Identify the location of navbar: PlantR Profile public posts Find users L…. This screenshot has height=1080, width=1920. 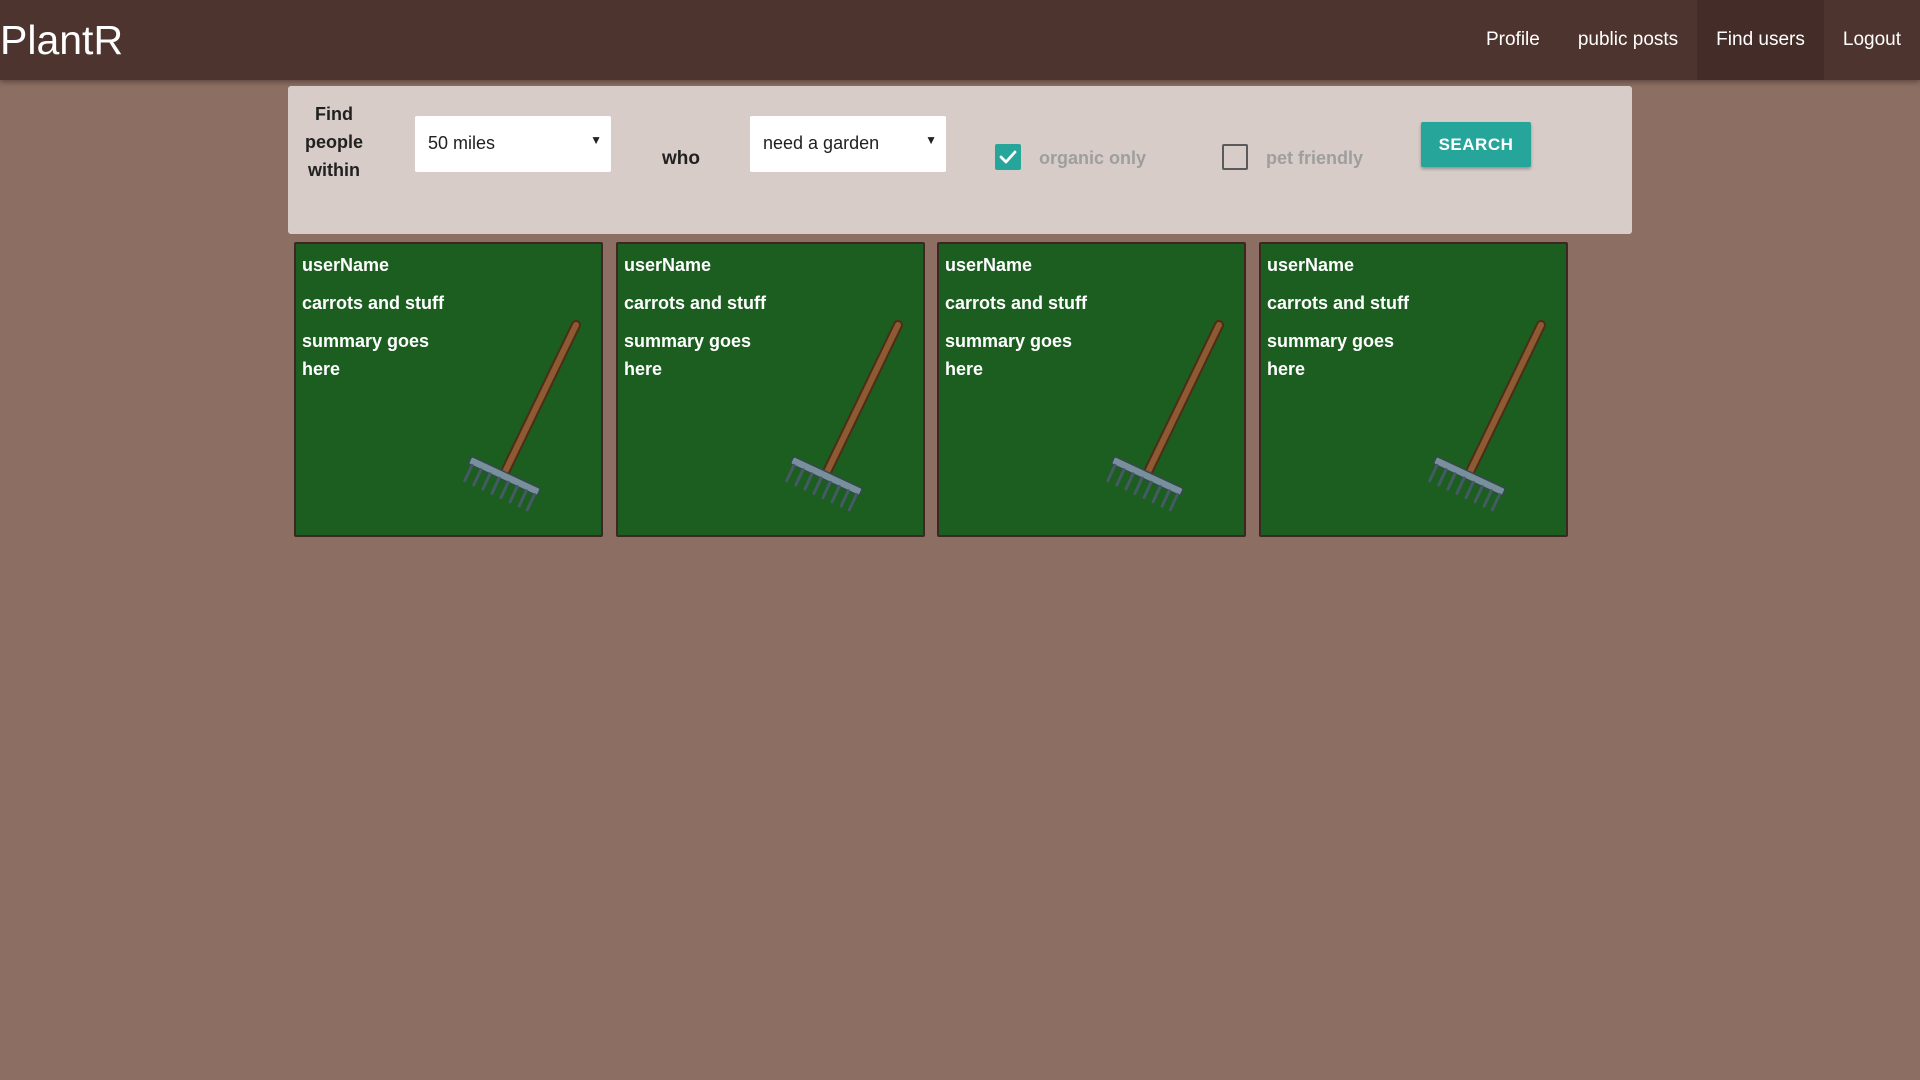
(960, 40).